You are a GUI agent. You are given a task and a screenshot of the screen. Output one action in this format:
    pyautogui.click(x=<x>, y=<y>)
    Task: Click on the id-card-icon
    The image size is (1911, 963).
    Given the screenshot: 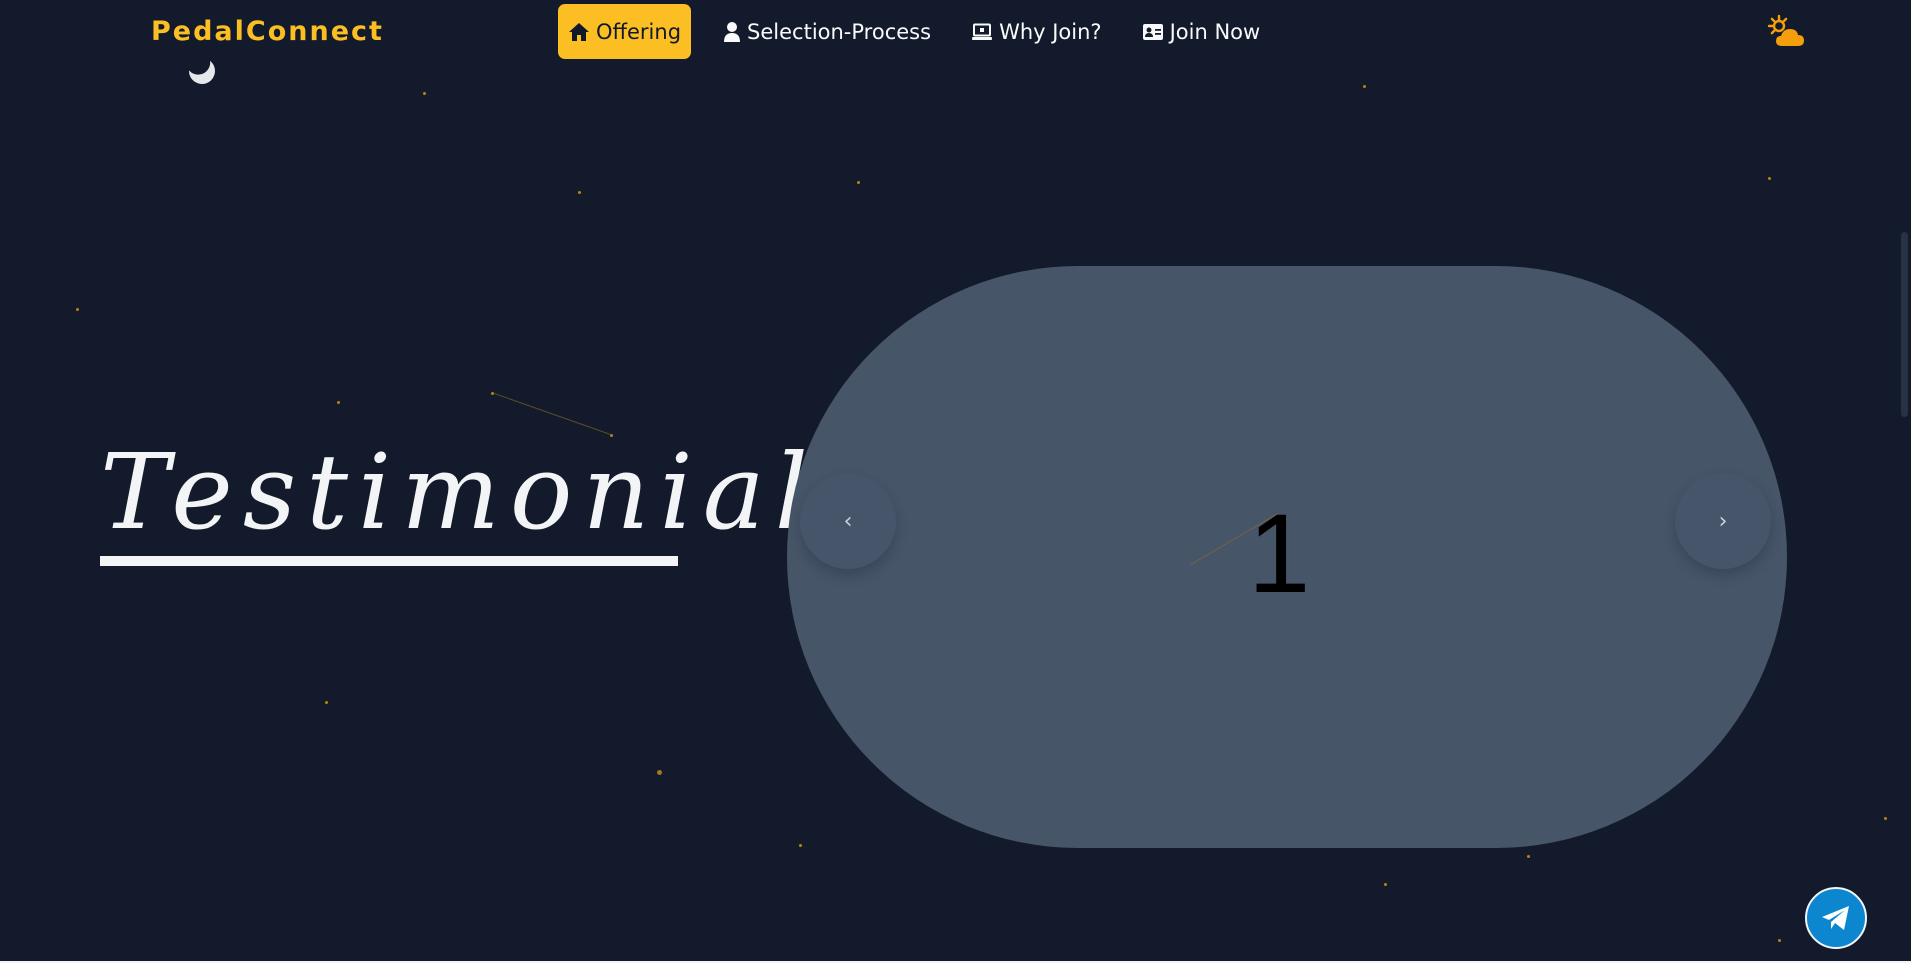 What is the action you would take?
    pyautogui.click(x=1152, y=31)
    